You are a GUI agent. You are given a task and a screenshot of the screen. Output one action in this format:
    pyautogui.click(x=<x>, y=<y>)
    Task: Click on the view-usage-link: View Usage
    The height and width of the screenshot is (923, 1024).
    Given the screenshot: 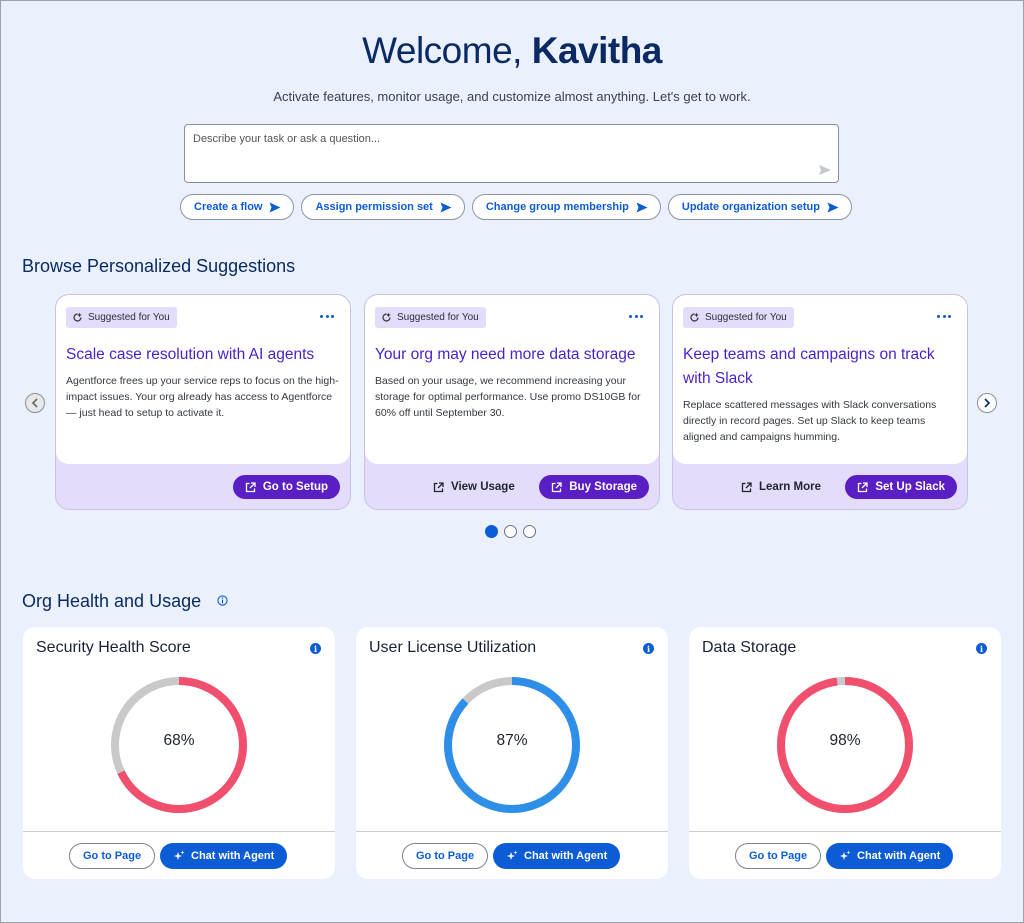 What is the action you would take?
    pyautogui.click(x=474, y=487)
    